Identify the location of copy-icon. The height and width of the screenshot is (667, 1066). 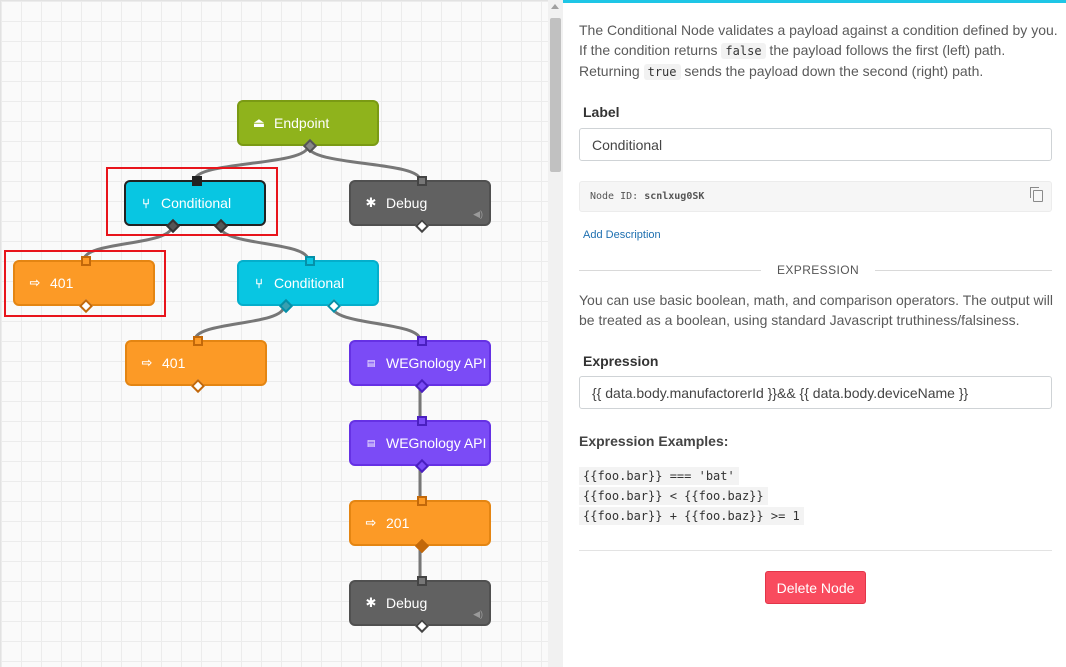
(1036, 194).